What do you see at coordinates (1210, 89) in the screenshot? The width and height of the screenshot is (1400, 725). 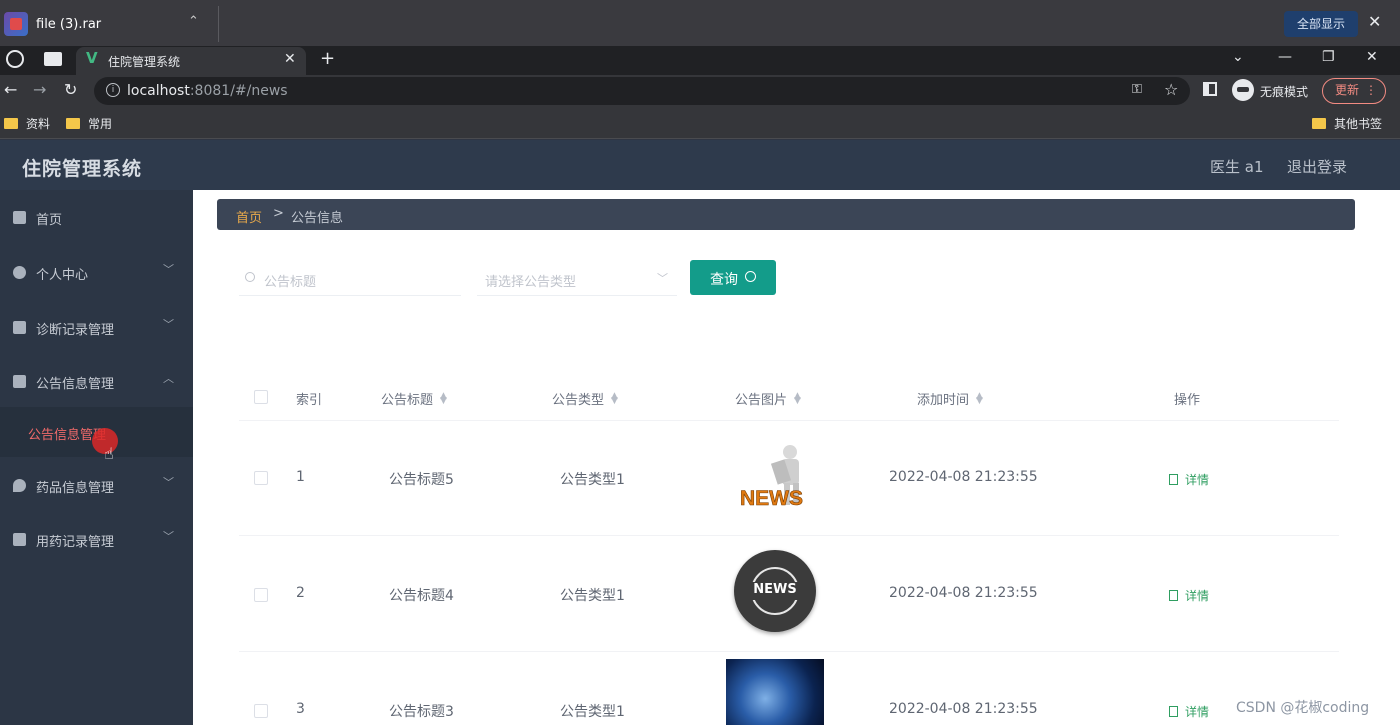 I see `side-panel-icon` at bounding box center [1210, 89].